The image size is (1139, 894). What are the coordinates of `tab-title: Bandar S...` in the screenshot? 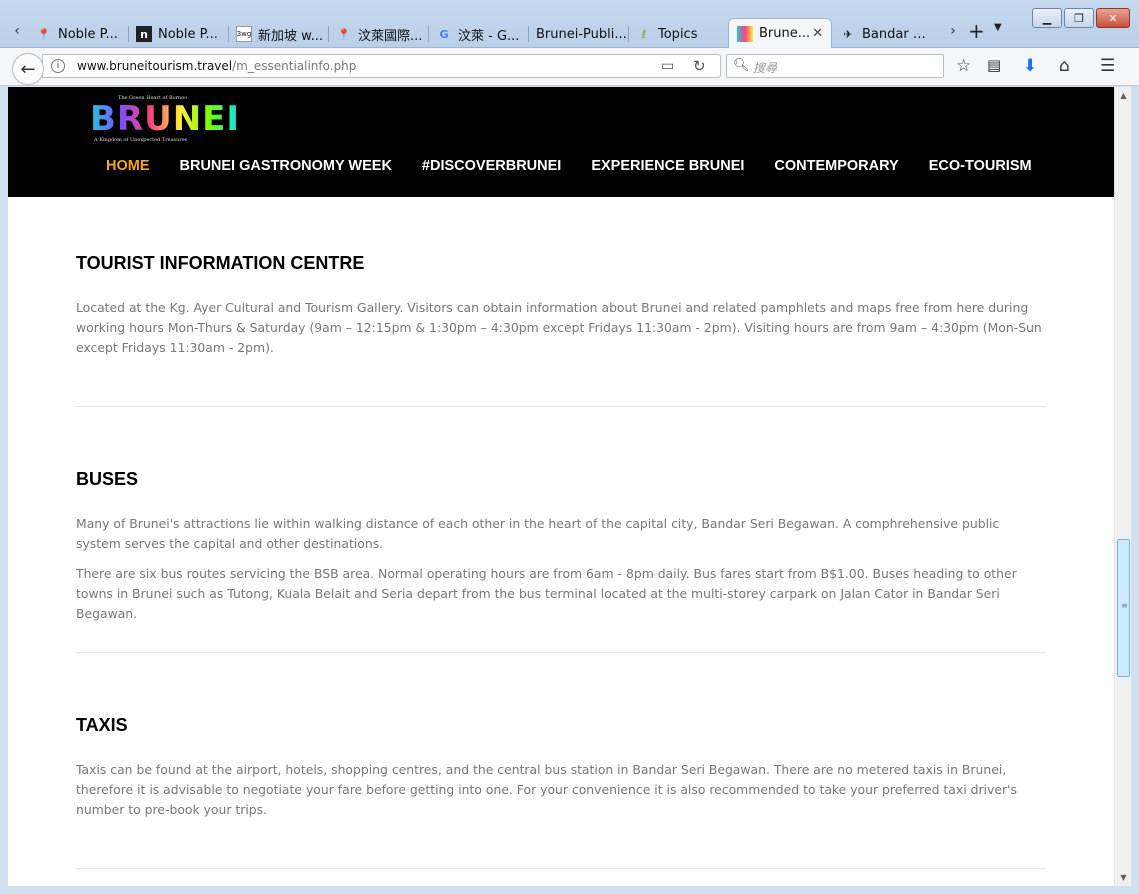 It's located at (897, 34).